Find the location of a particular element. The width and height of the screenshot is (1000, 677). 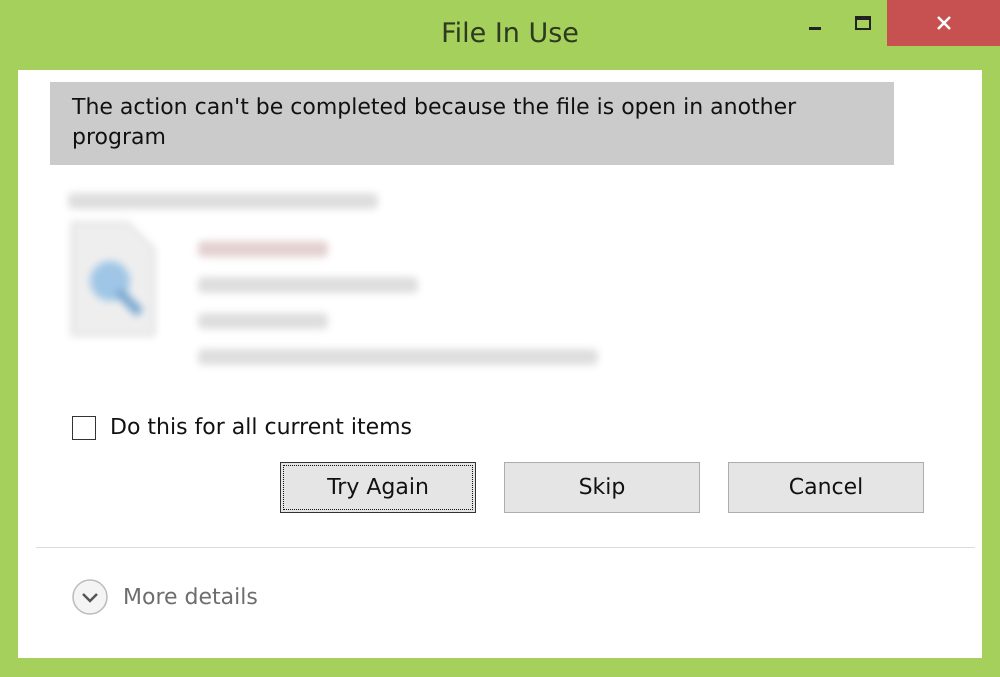

dialog-button: Try Again is located at coordinates (378, 487).